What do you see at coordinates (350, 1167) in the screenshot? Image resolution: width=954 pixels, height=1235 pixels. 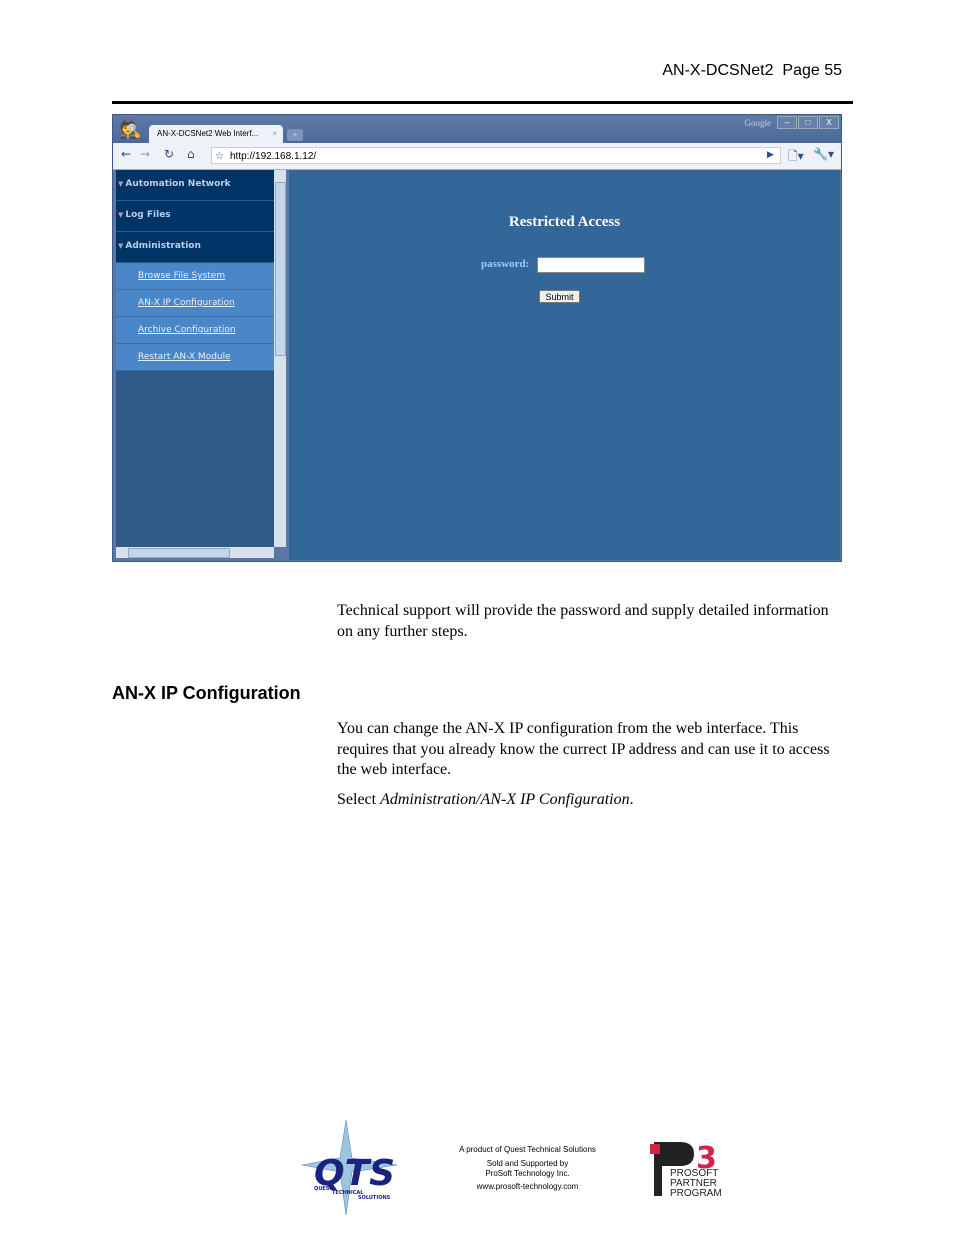 I see `qts-logo: QTS QUEST TECHNICAL SOLUTIONS` at bounding box center [350, 1167].